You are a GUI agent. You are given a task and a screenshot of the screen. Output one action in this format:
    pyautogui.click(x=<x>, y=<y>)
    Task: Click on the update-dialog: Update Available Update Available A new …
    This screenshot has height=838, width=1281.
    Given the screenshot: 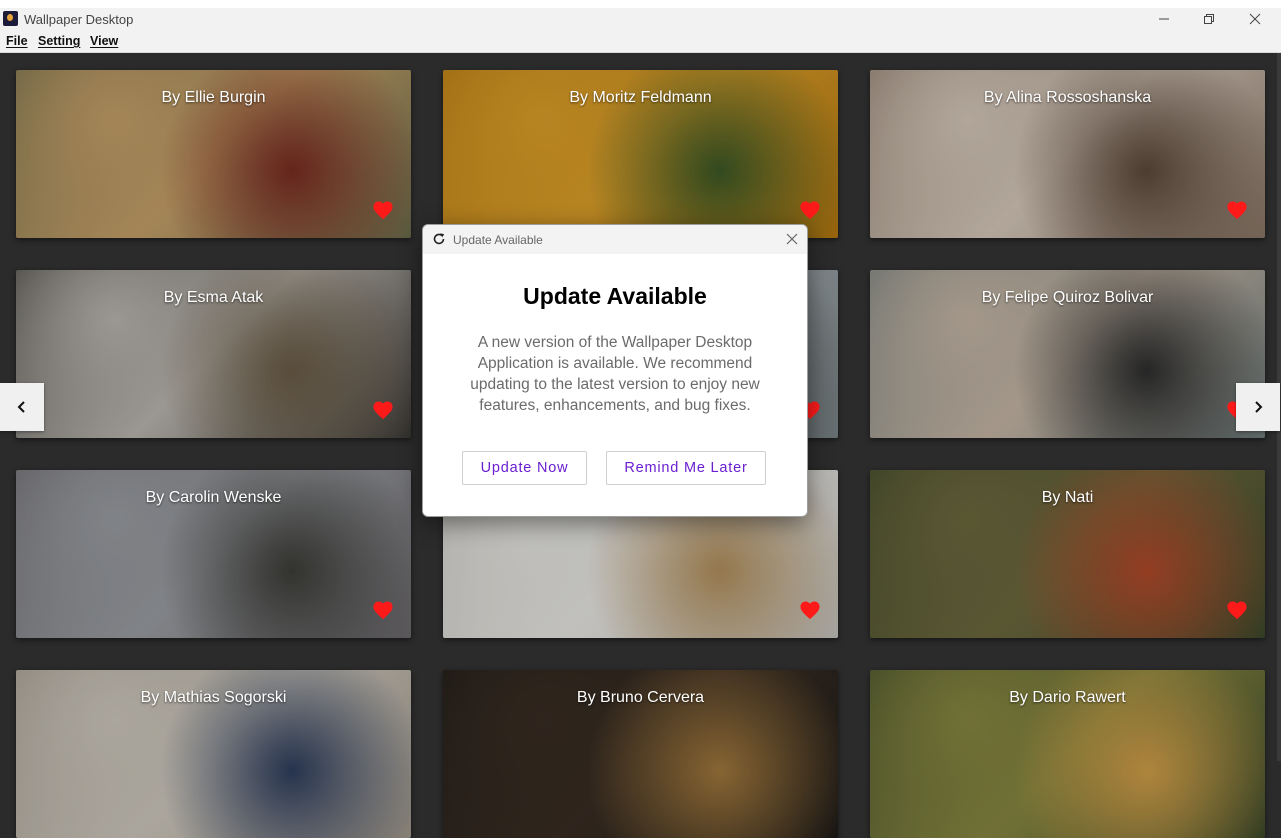 What is the action you would take?
    pyautogui.click(x=615, y=370)
    